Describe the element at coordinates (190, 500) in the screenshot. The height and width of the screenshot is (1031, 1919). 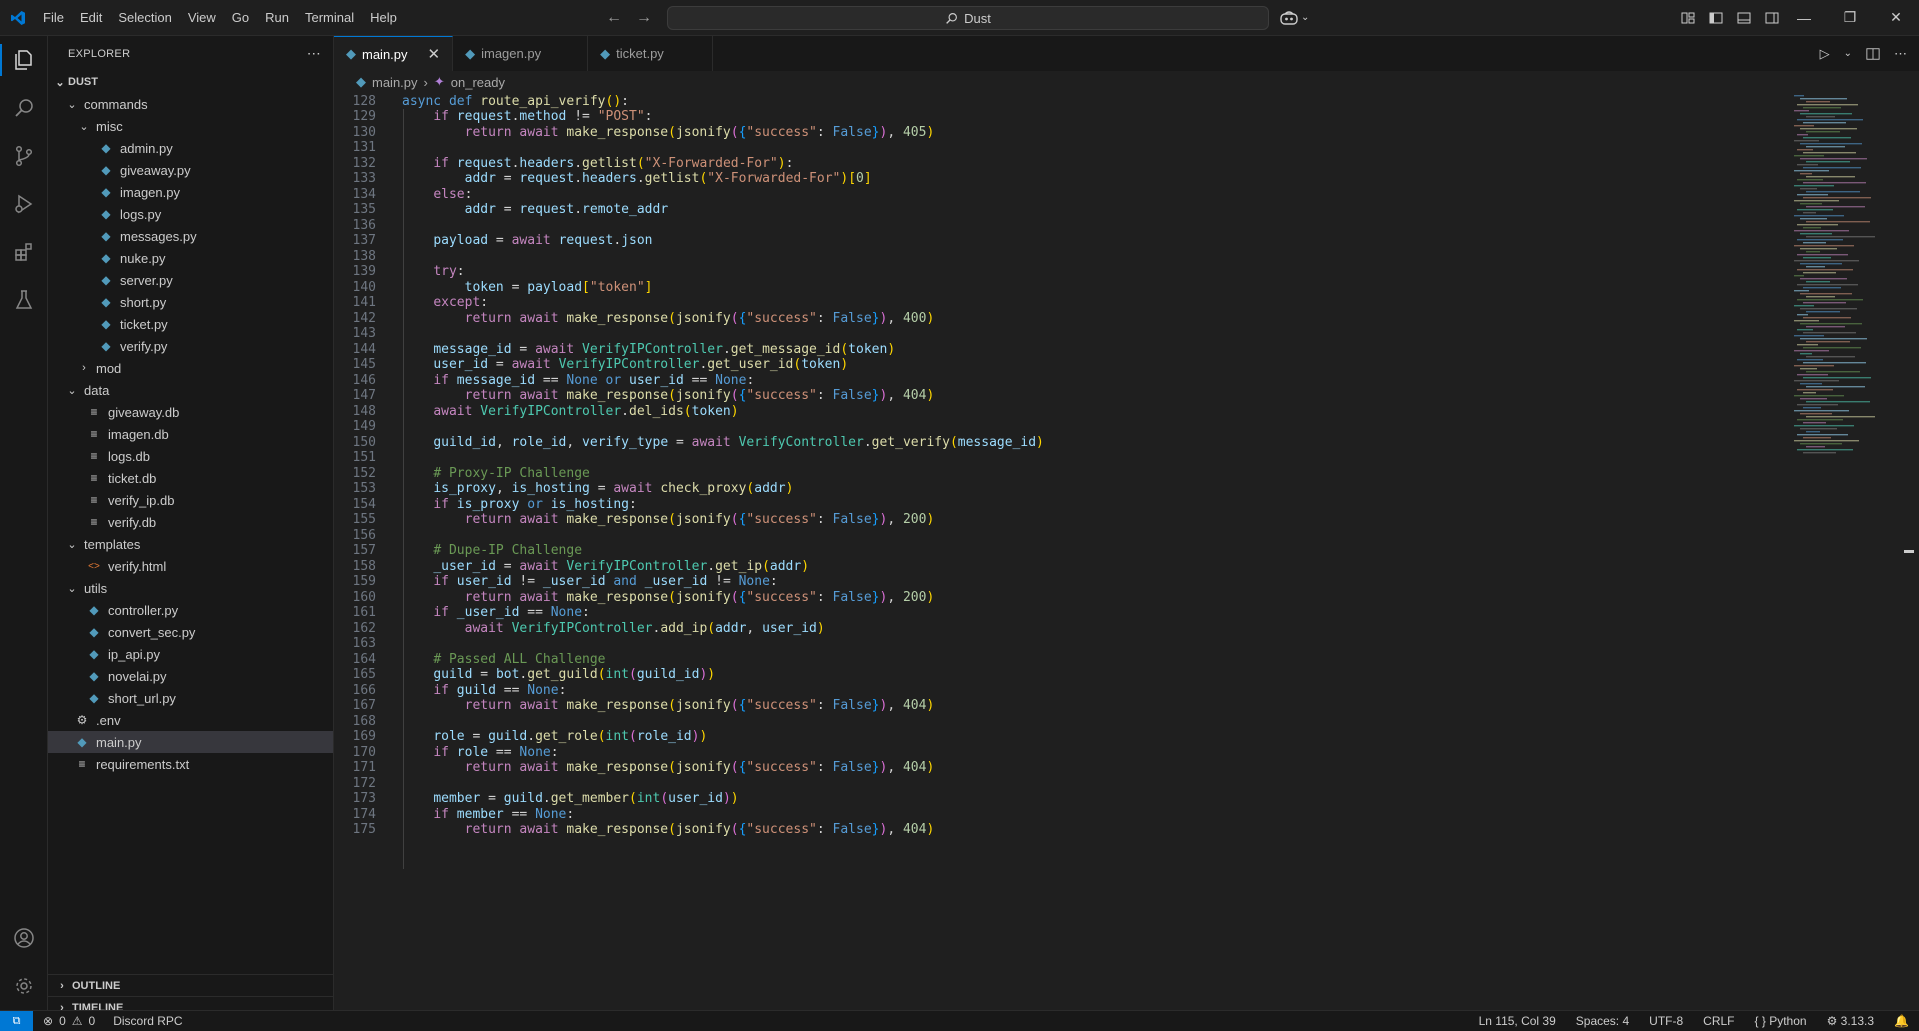
I see `file-tree-item: ≡ verify_ip.db` at that location.